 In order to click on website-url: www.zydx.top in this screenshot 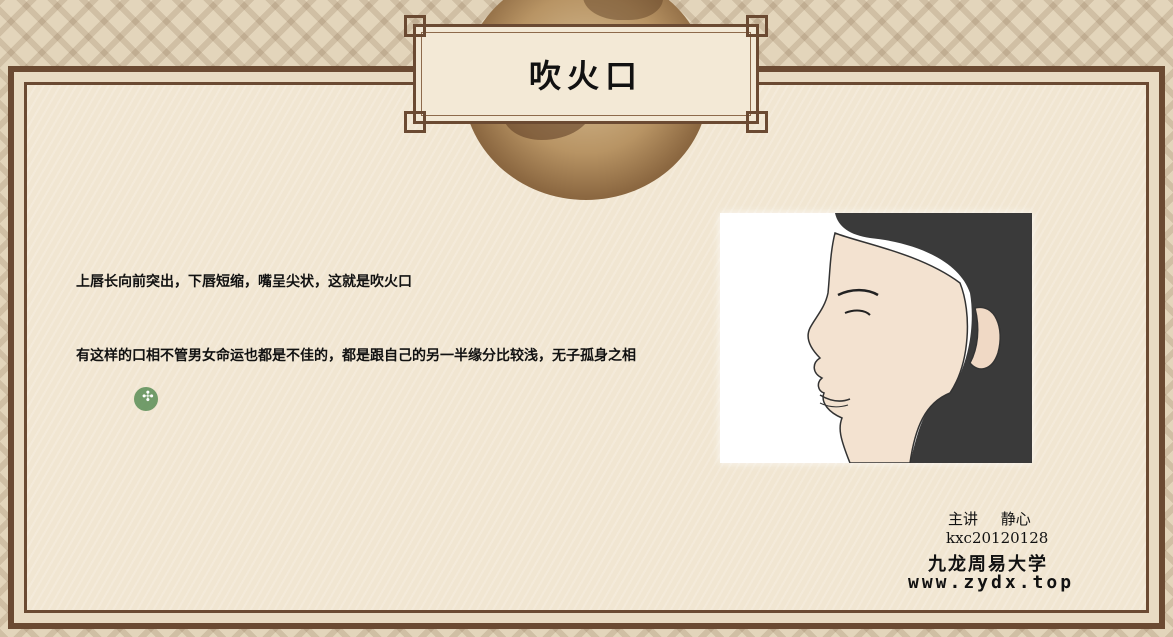, I will do `click(991, 582)`.